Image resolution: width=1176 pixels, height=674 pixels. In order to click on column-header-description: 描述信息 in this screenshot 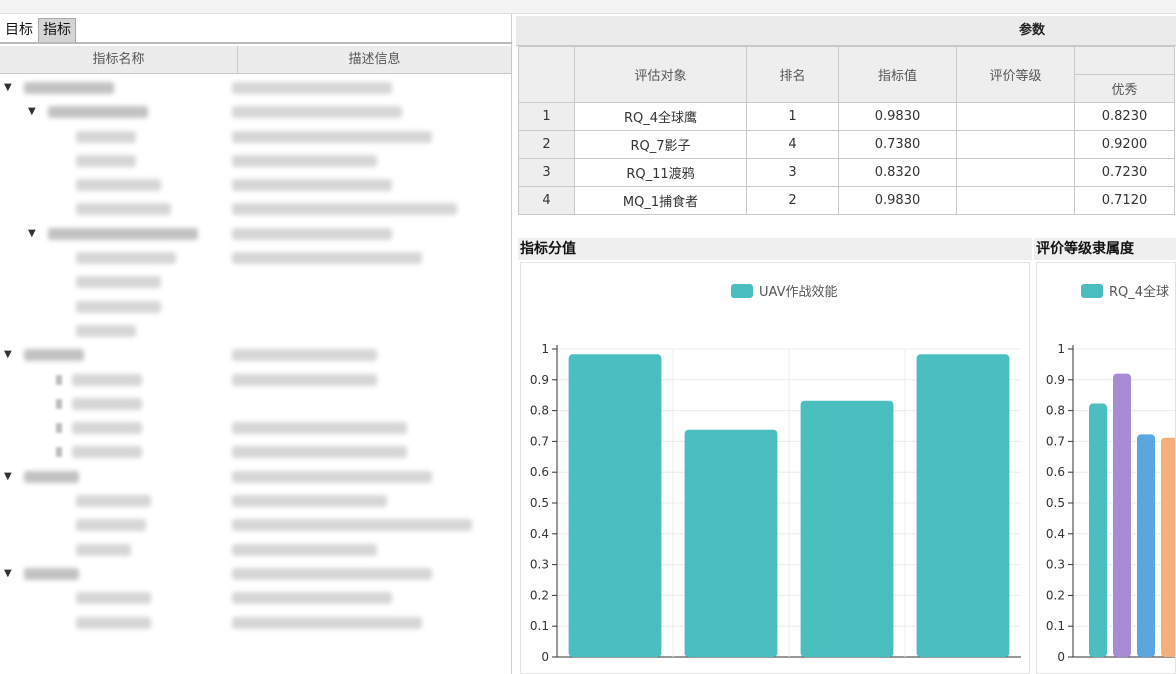, I will do `click(375, 60)`.